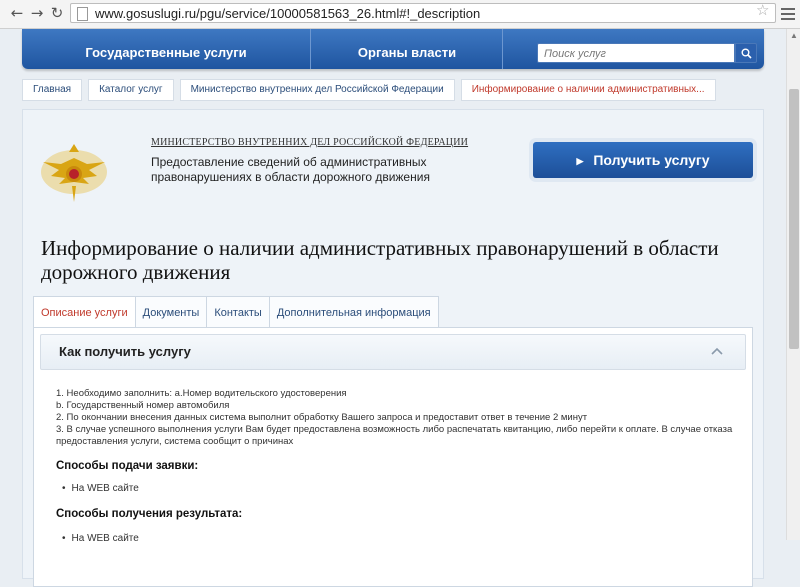  What do you see at coordinates (149, 514) in the screenshot?
I see `result-methods-title: Способы получения результата:` at bounding box center [149, 514].